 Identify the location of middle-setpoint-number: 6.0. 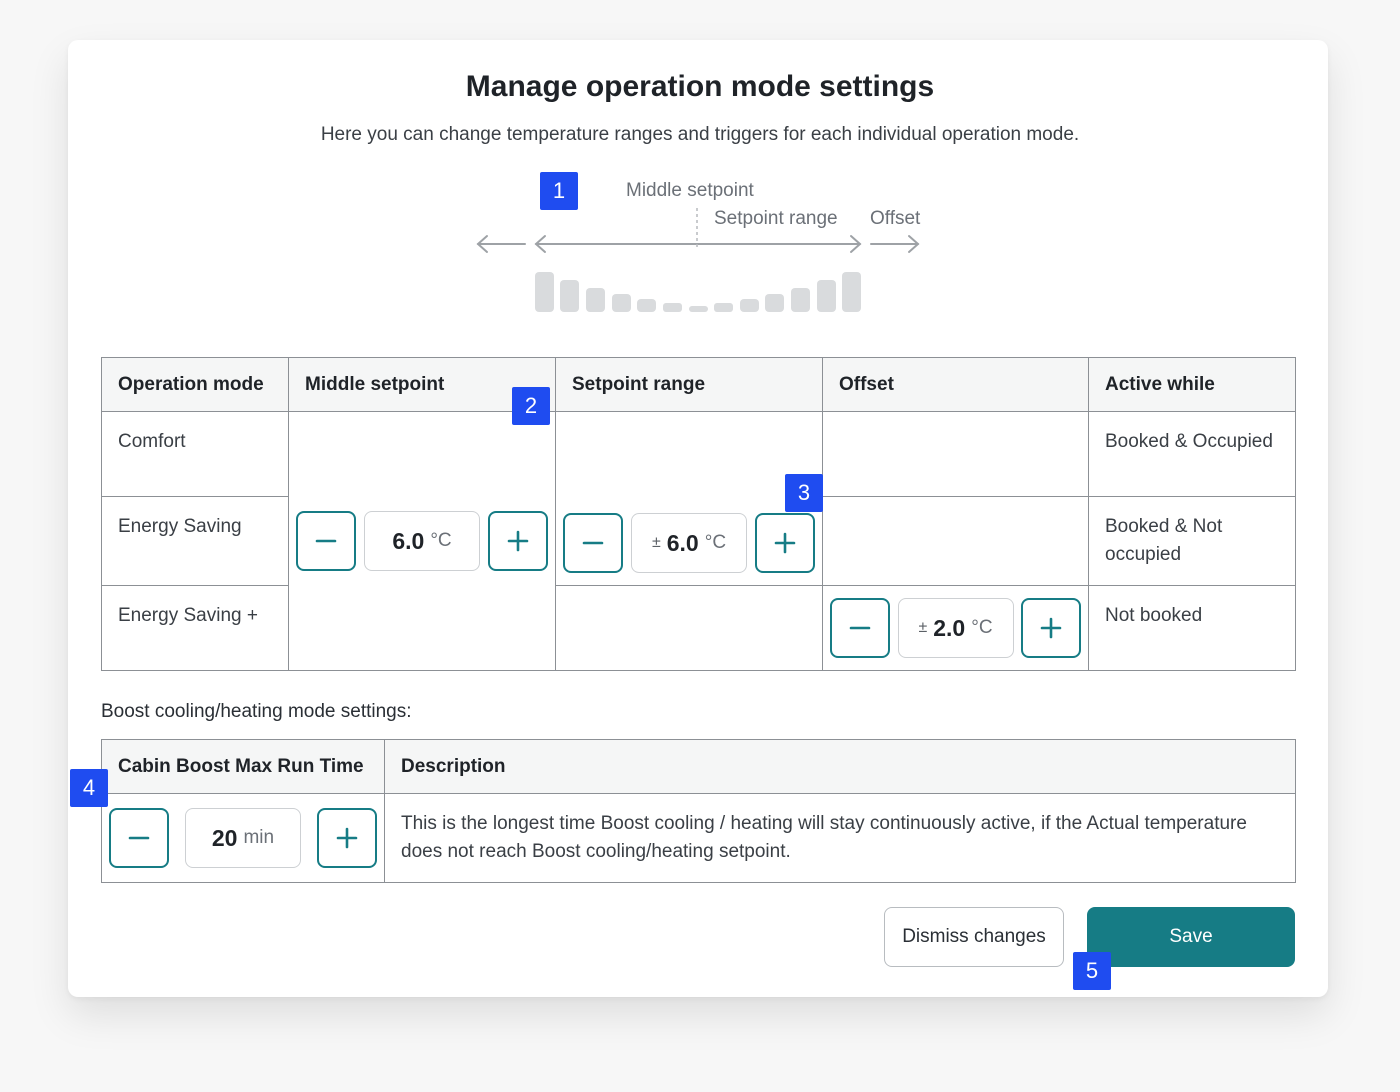
(408, 541).